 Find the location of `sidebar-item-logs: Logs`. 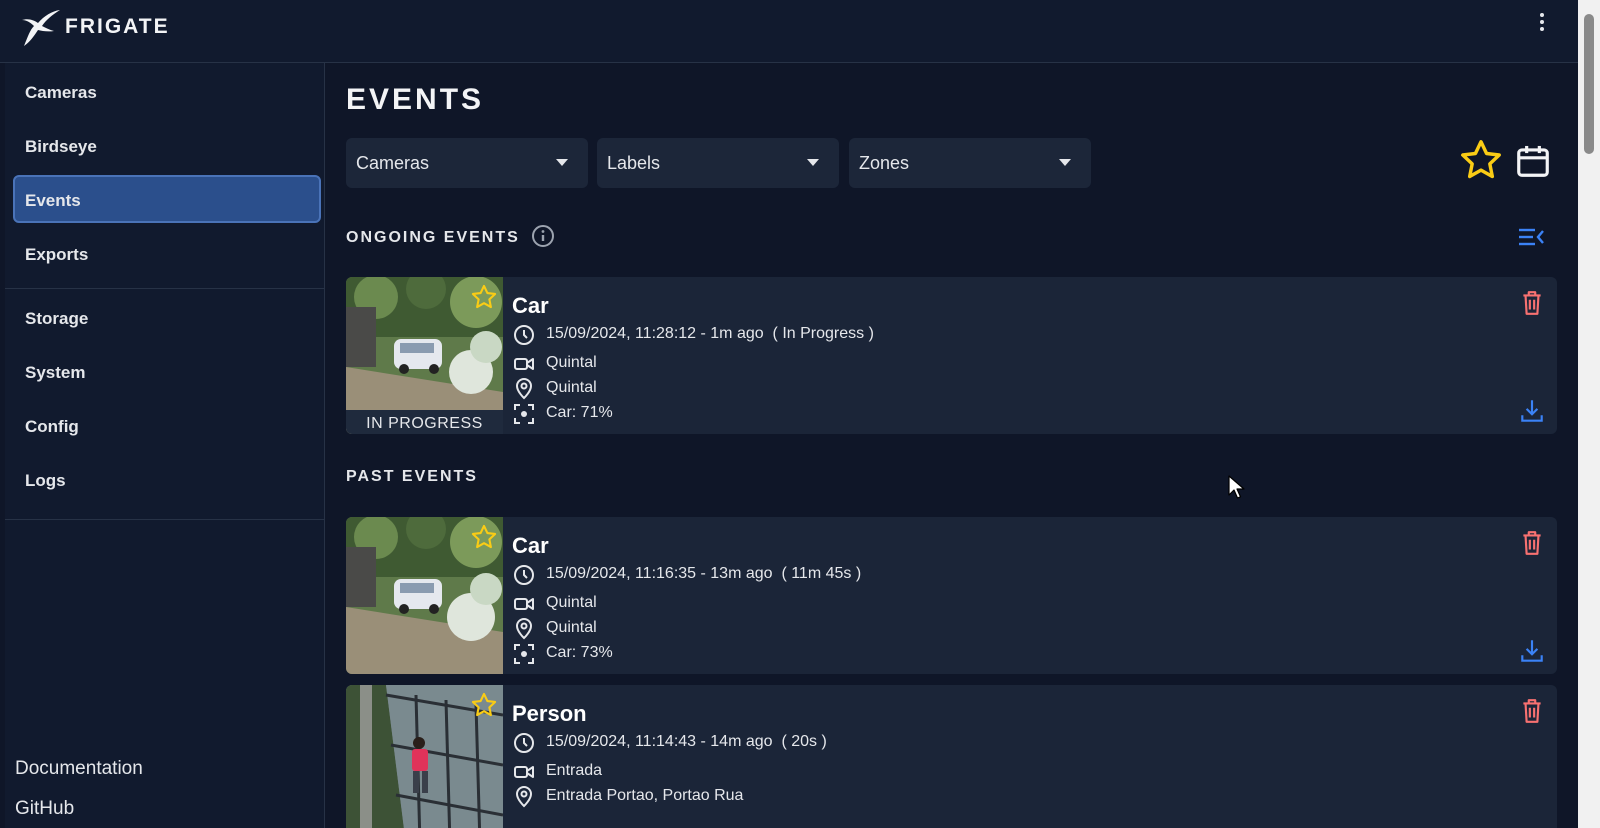

sidebar-item-logs: Logs is located at coordinates (167, 479).